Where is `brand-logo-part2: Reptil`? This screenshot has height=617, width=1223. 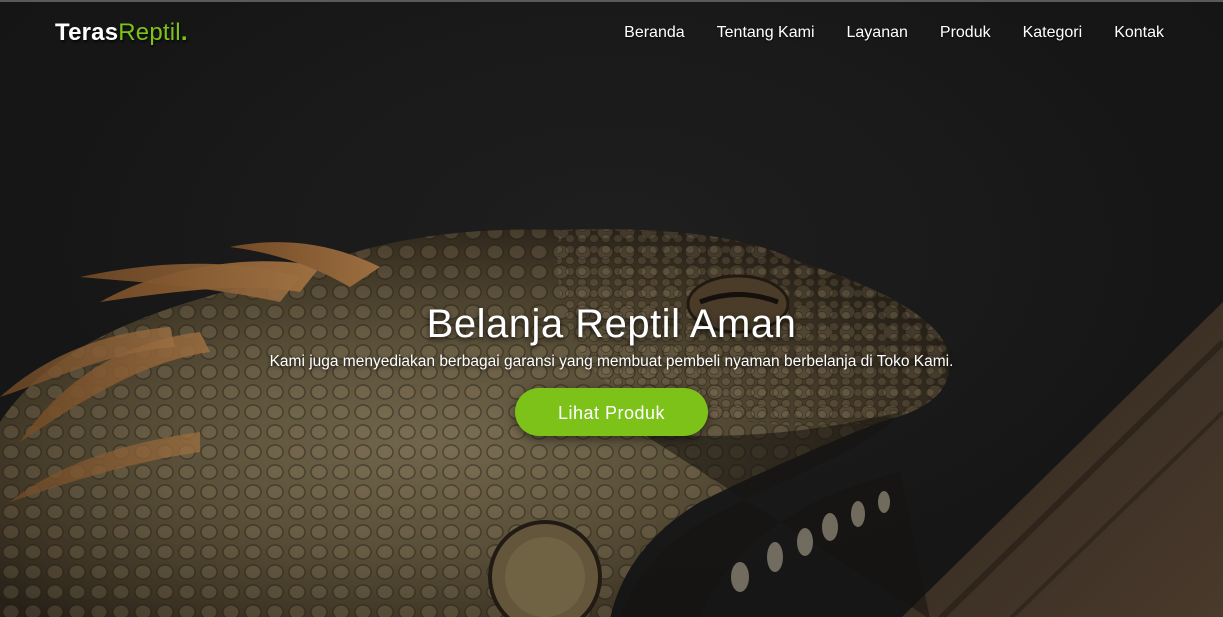 brand-logo-part2: Reptil is located at coordinates (149, 32).